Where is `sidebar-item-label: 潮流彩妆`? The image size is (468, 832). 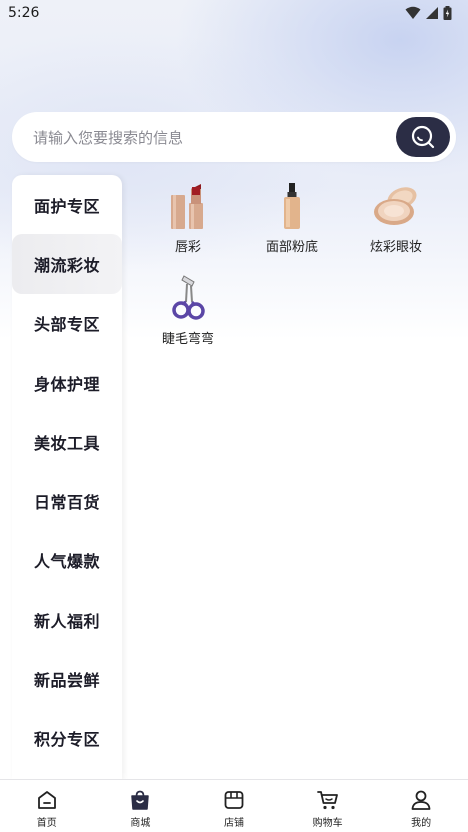 sidebar-item-label: 潮流彩妆 is located at coordinates (67, 265).